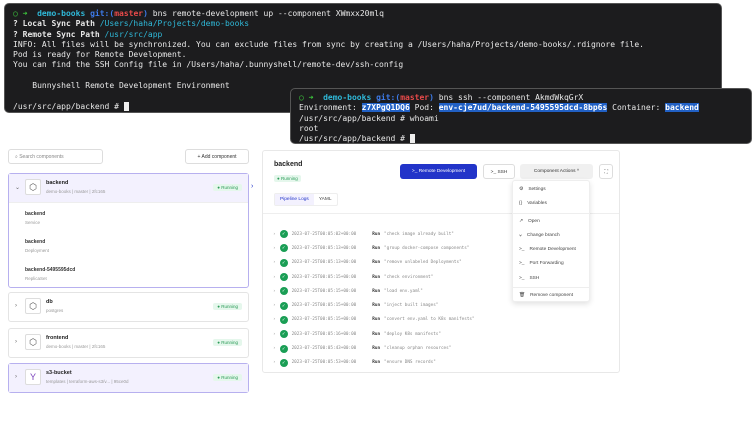  I want to click on add-component-button: + Add component, so click(217, 156).